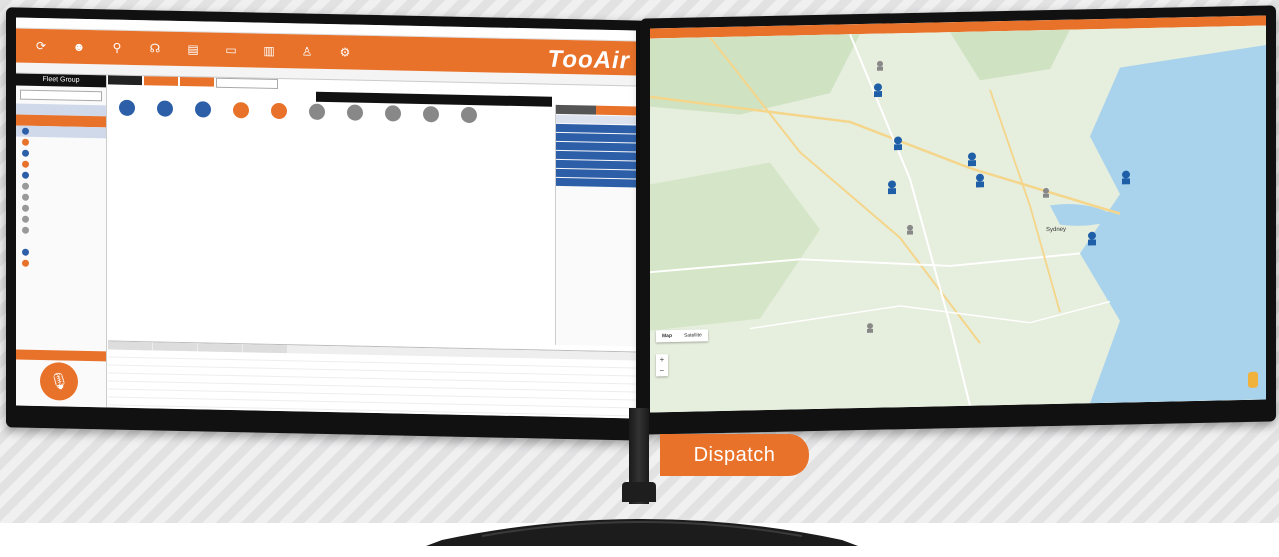 This screenshot has width=1279, height=557. What do you see at coordinates (667, 336) in the screenshot?
I see `map-view-button: Map` at bounding box center [667, 336].